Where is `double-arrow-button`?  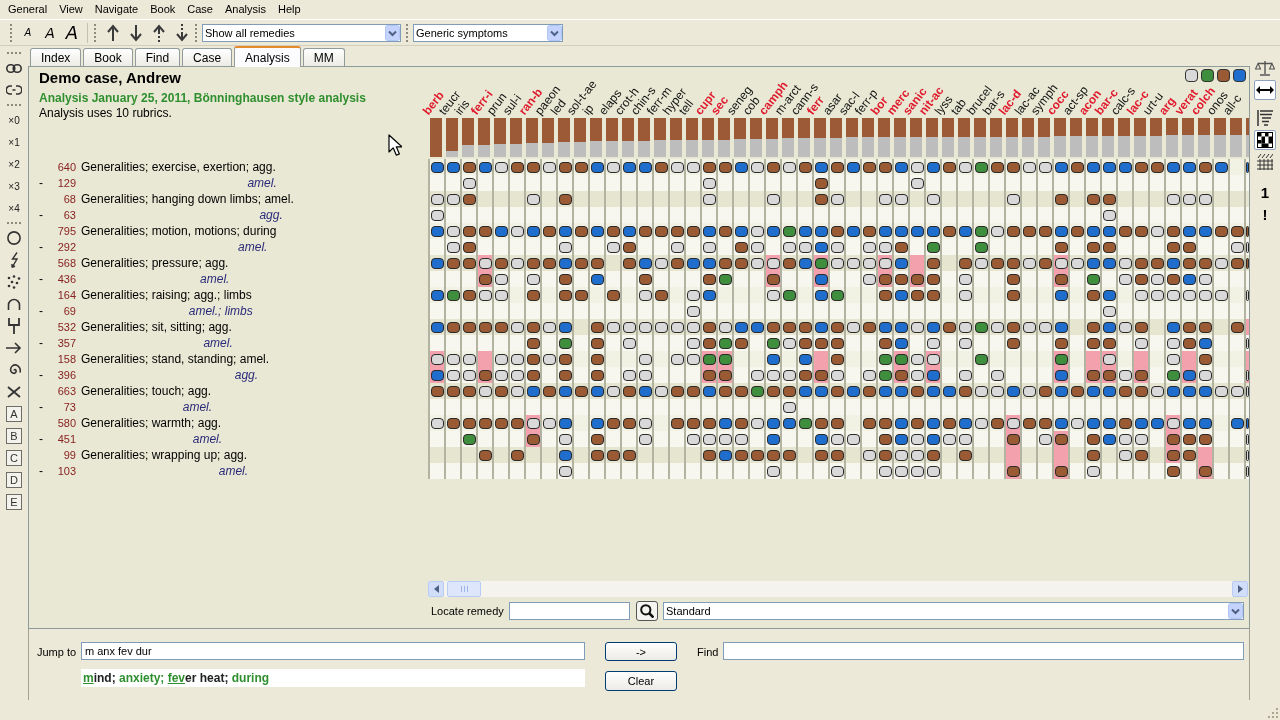 double-arrow-button is located at coordinates (1265, 90).